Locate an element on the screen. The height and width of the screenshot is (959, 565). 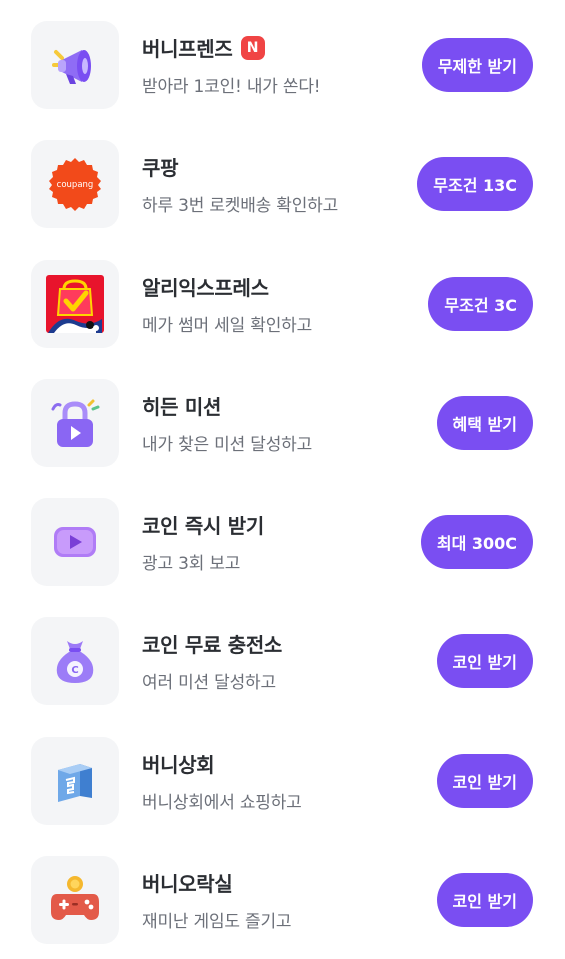
play-video-icon is located at coordinates (75, 542).